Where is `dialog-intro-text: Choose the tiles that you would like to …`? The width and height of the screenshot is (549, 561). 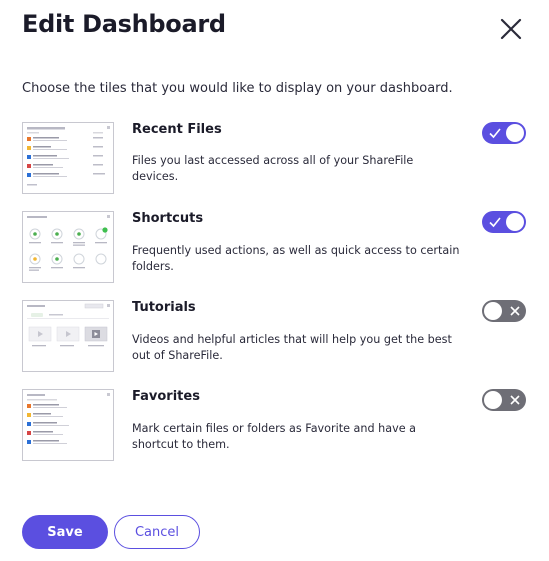 dialog-intro-text: Choose the tiles that you would like to … is located at coordinates (237, 88).